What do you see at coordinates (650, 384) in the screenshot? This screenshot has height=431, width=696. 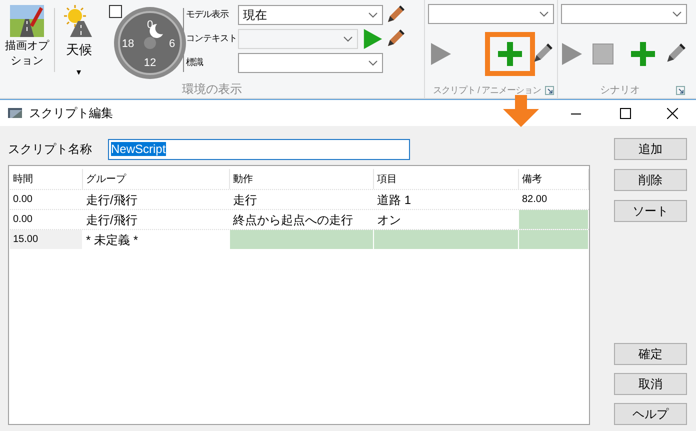 I see `dialog-button: 取消` at bounding box center [650, 384].